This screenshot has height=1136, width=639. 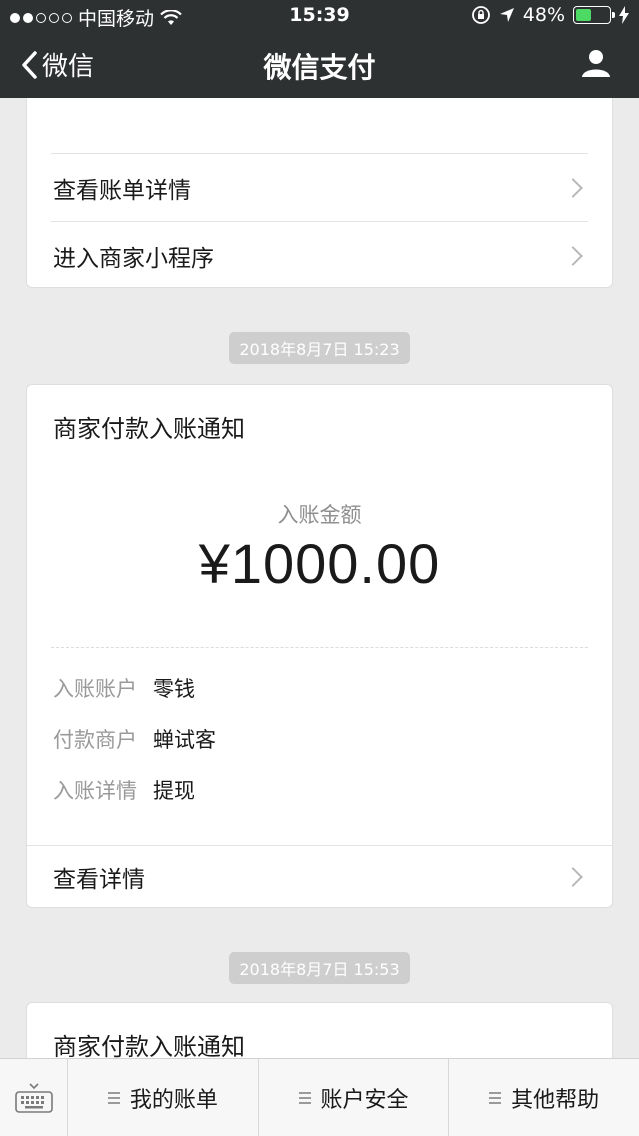 What do you see at coordinates (68, 67) in the screenshot?
I see `back-label: 微信` at bounding box center [68, 67].